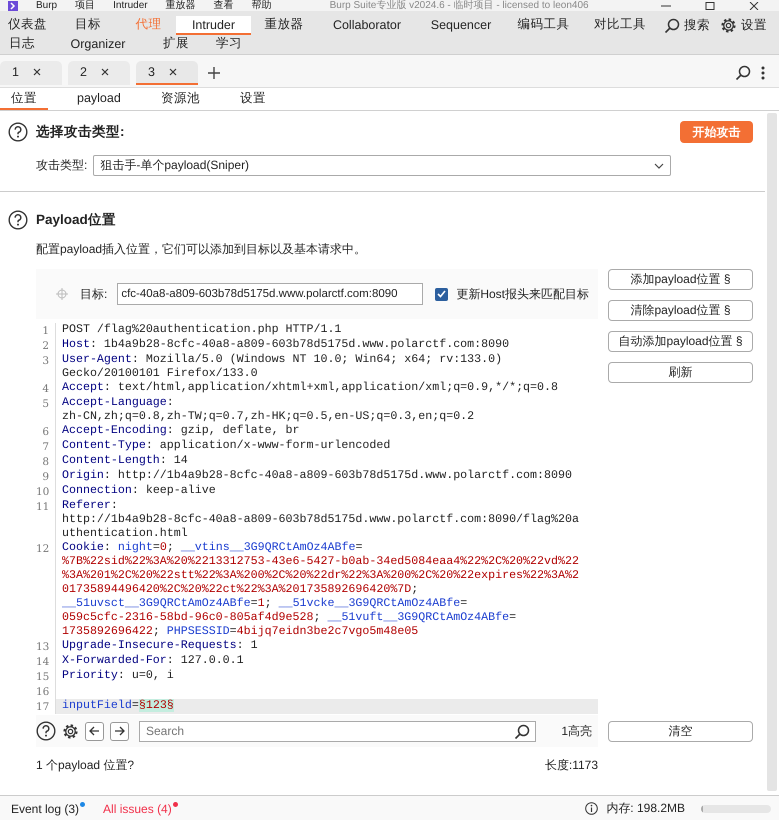 The width and height of the screenshot is (779, 820). Describe the element at coordinates (763, 73) in the screenshot. I see `more-options-icon` at that location.